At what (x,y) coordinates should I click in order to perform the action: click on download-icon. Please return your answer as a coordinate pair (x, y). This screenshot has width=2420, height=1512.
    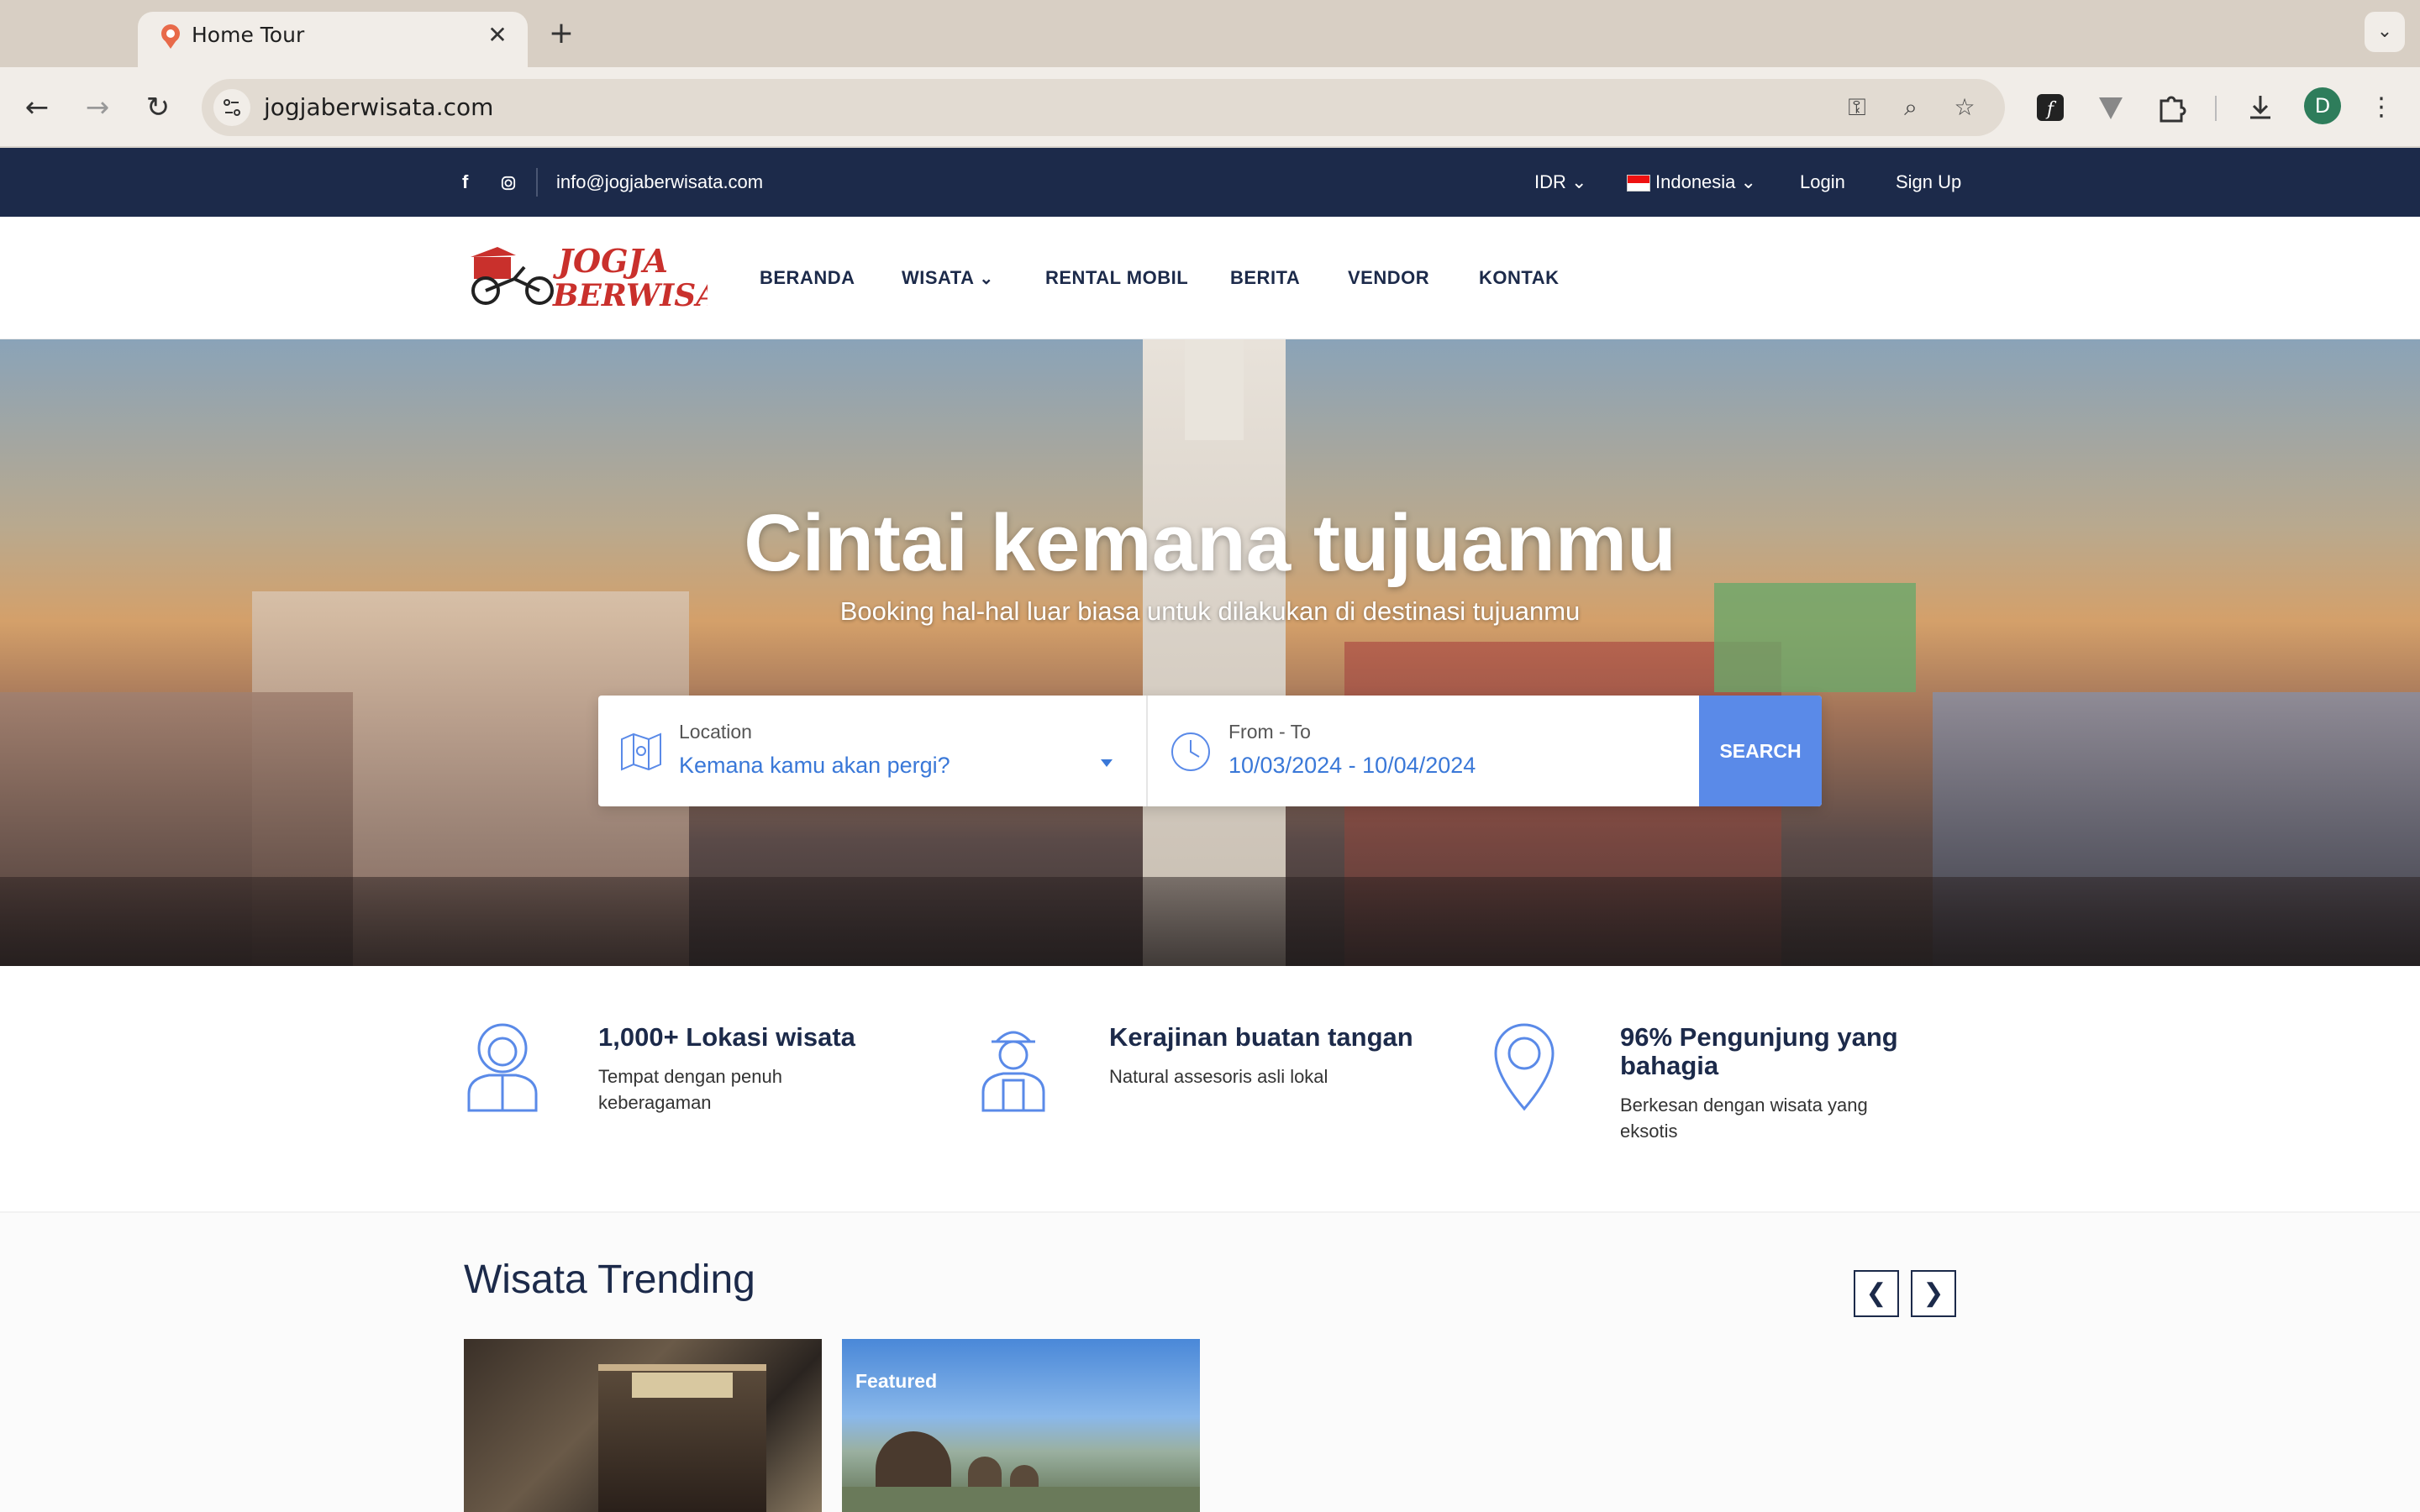
    Looking at the image, I should click on (2261, 107).